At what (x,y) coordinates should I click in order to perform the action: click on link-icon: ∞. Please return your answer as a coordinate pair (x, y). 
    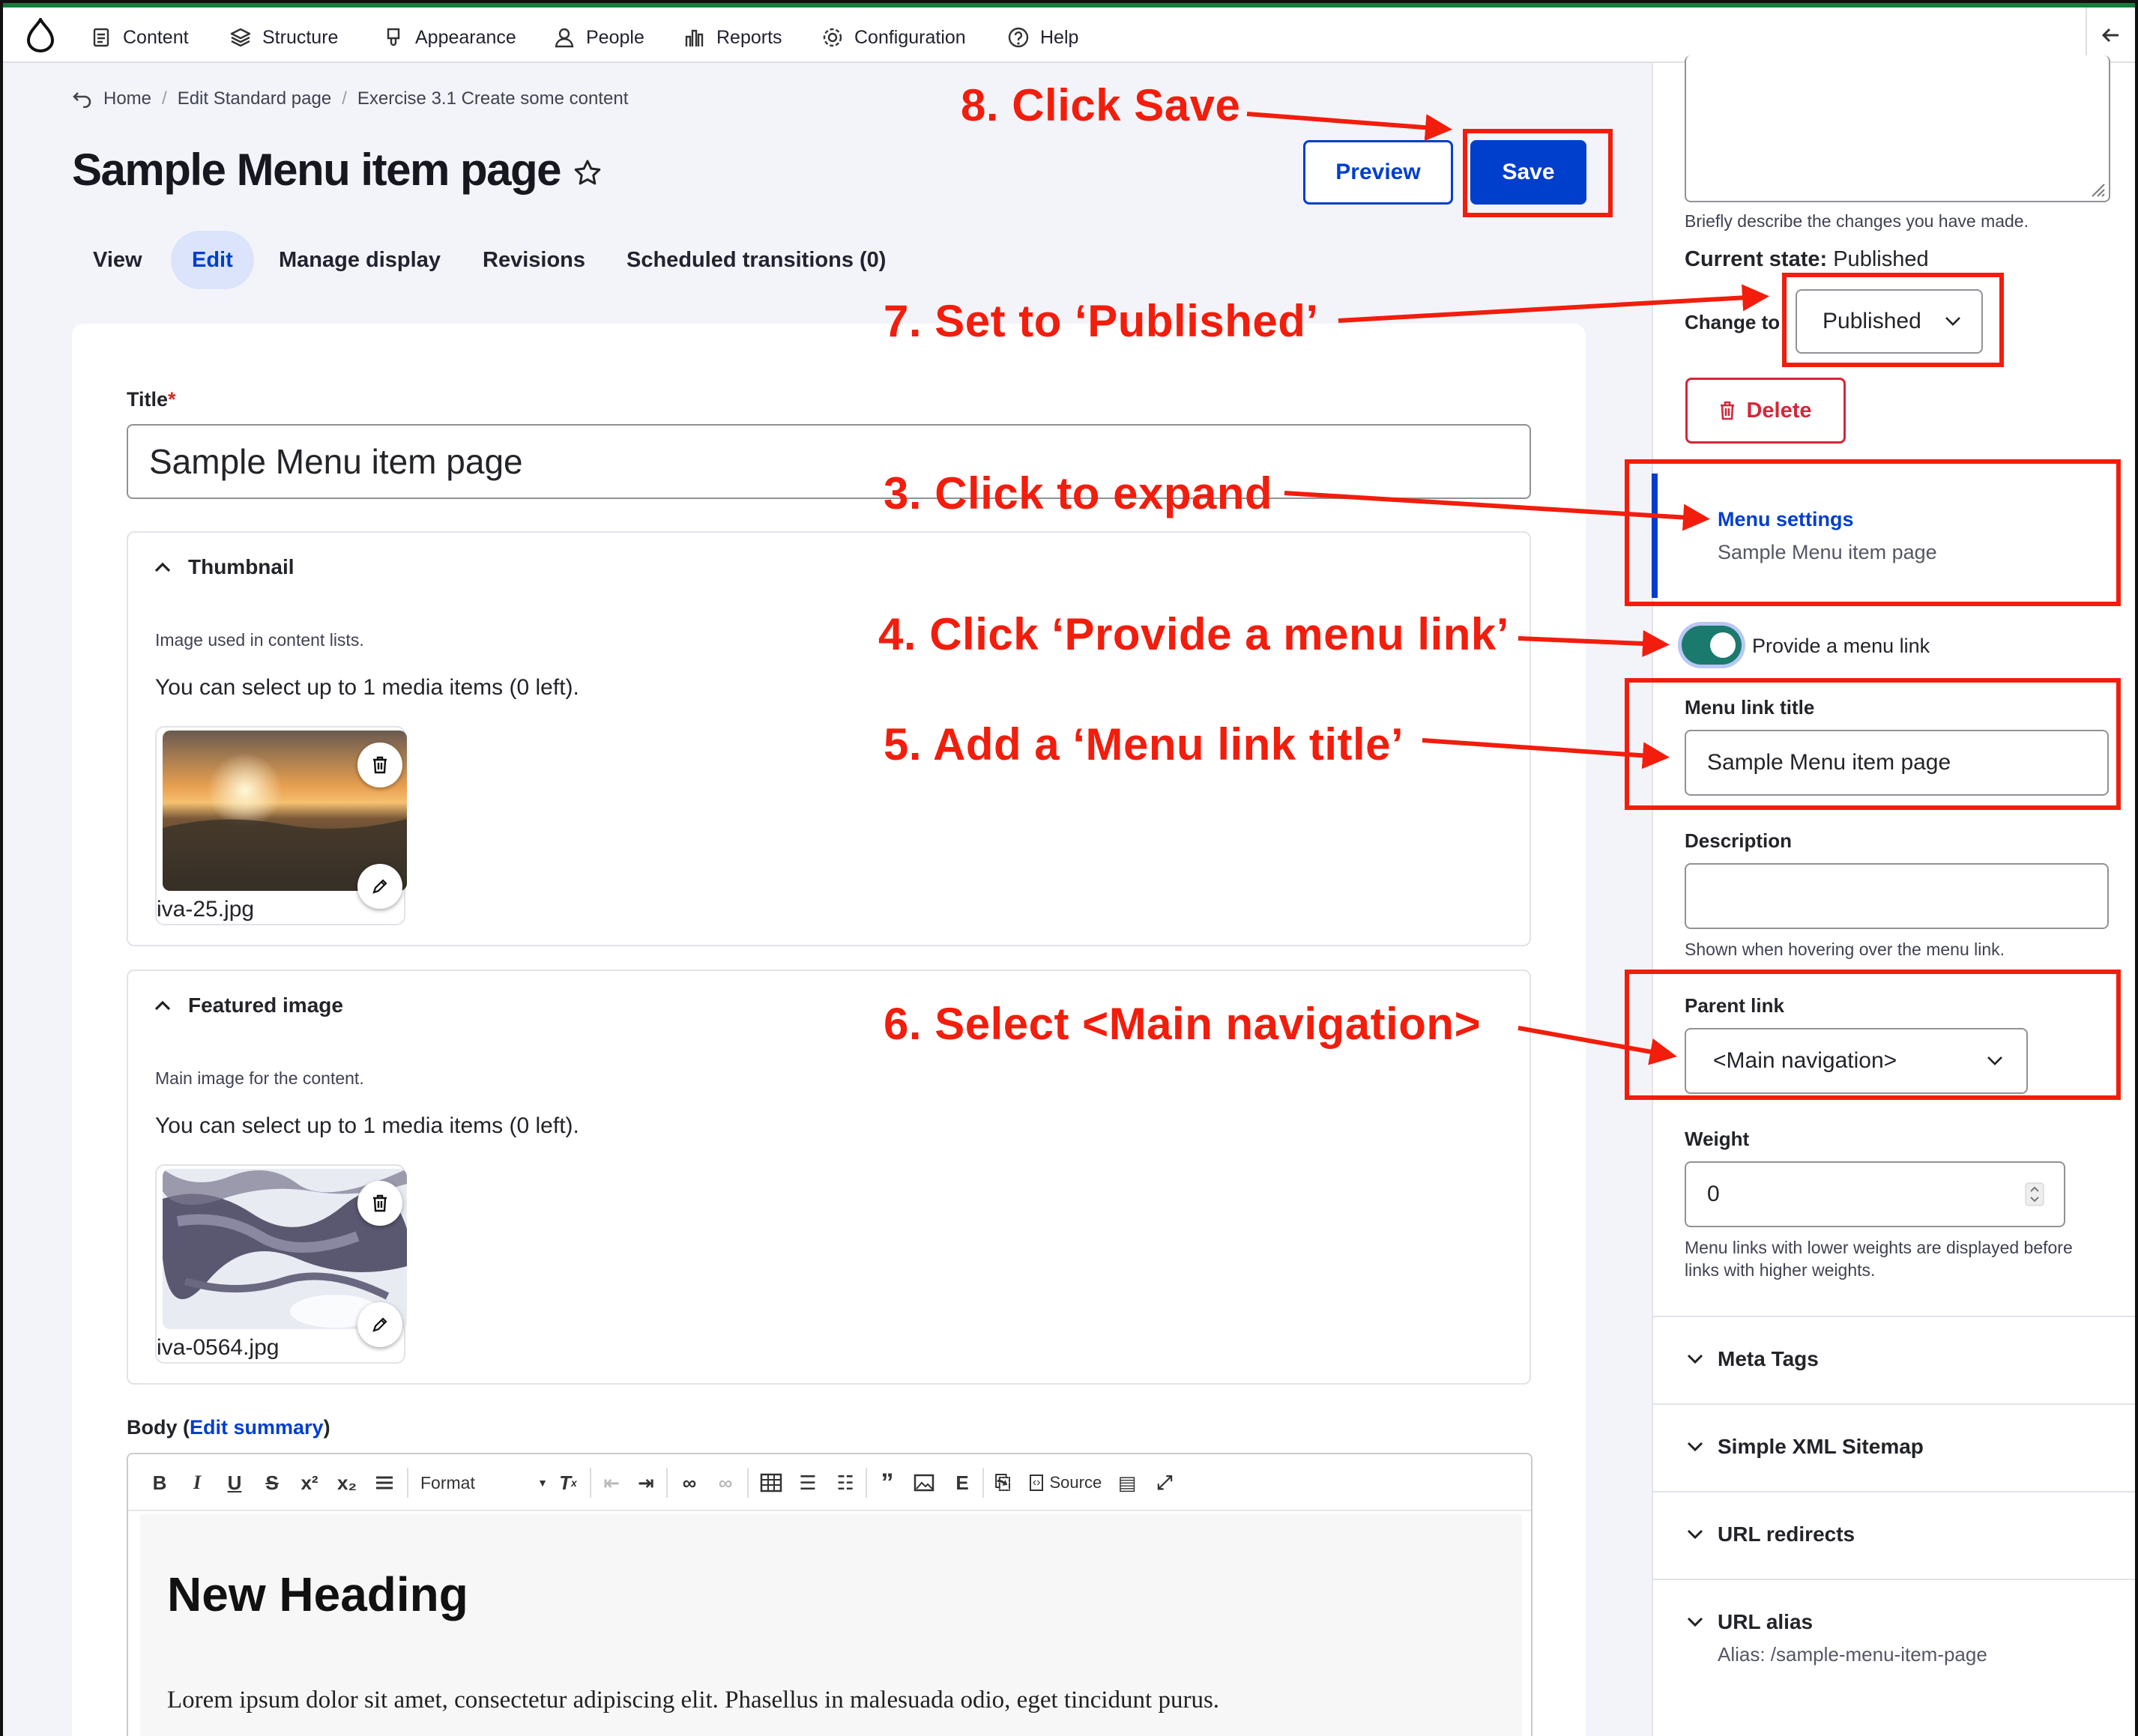
    Looking at the image, I should click on (689, 1482).